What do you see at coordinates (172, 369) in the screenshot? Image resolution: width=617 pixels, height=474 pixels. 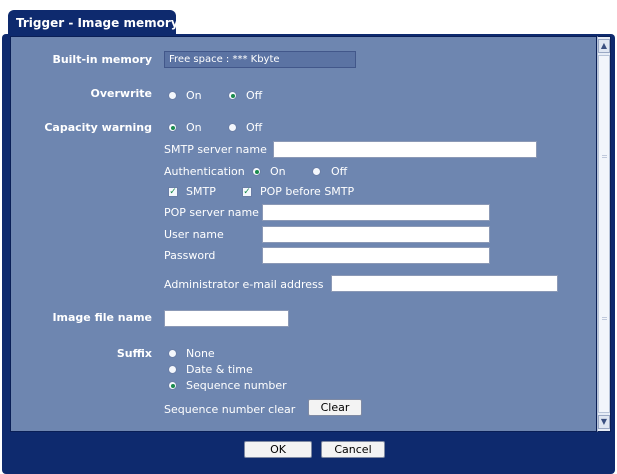 I see `suffix-date-time-radio` at bounding box center [172, 369].